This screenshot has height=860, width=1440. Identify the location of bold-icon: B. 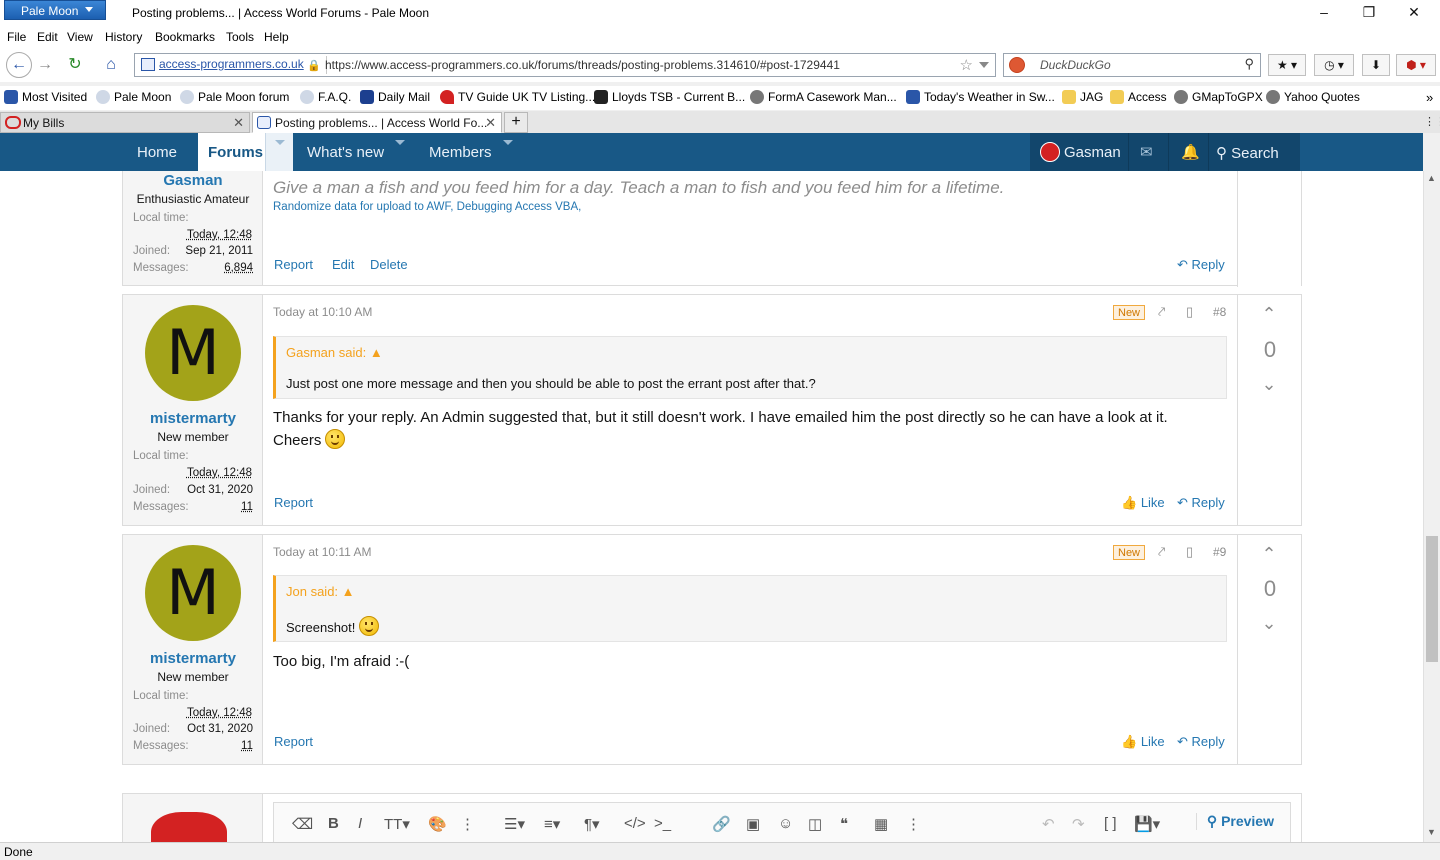
(333, 823).